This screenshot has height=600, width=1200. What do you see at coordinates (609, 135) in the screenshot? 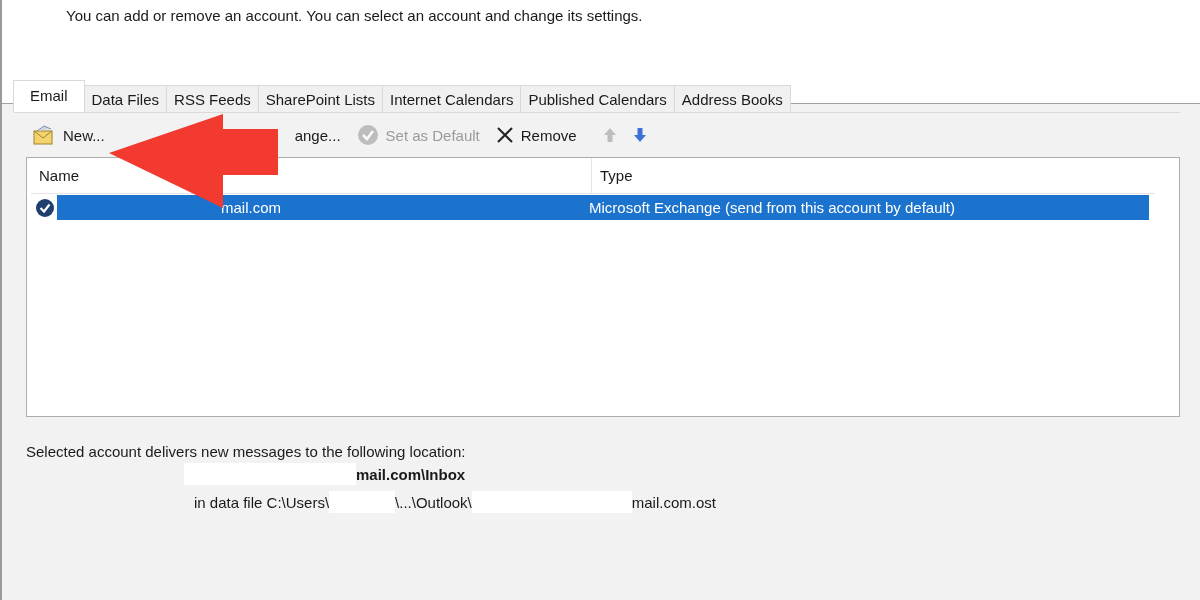
I see `up-arrow-icon` at bounding box center [609, 135].